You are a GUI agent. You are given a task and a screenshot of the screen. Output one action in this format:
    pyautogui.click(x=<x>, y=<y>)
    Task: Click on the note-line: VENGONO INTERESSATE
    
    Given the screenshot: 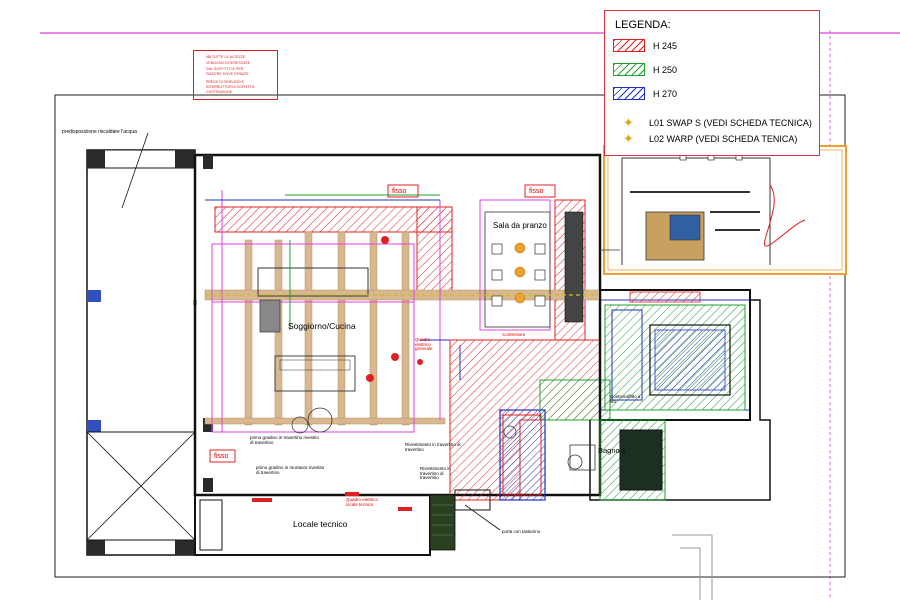 What is the action you would take?
    pyautogui.click(x=228, y=63)
    